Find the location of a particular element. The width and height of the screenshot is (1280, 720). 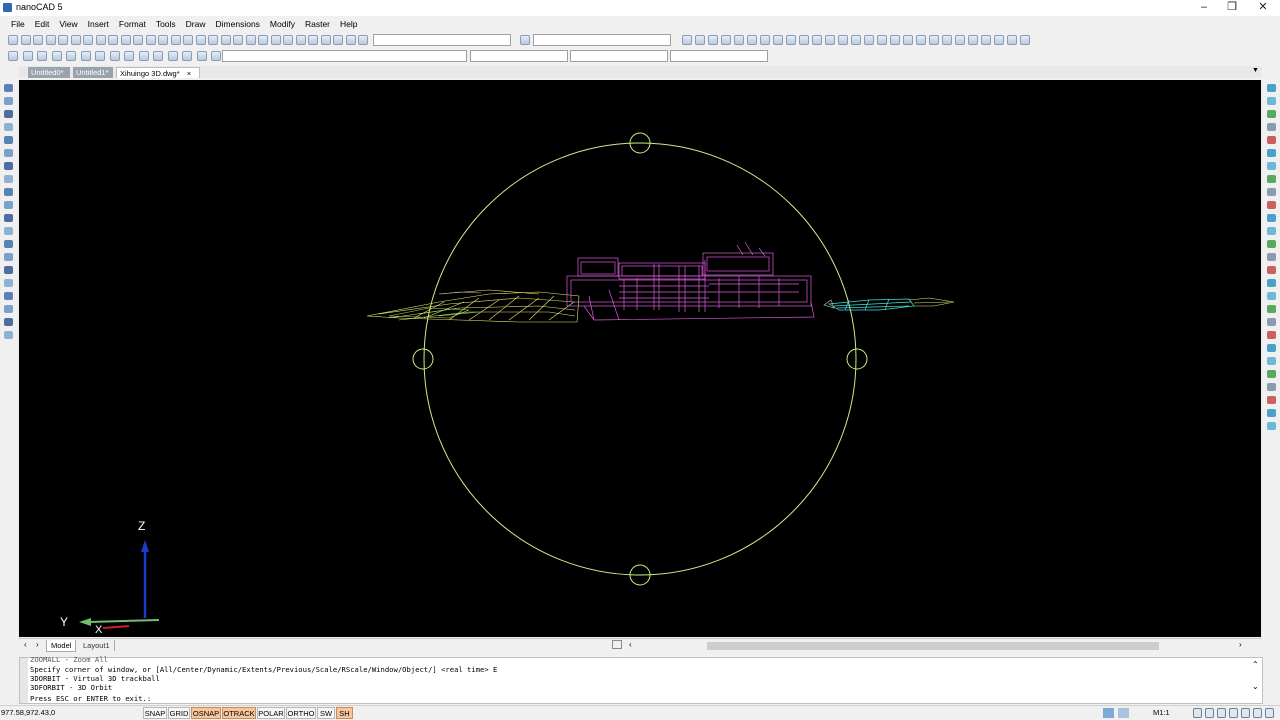

tab-xihuingo: Xihuingo 3D.dwg* × is located at coordinates (158, 72).